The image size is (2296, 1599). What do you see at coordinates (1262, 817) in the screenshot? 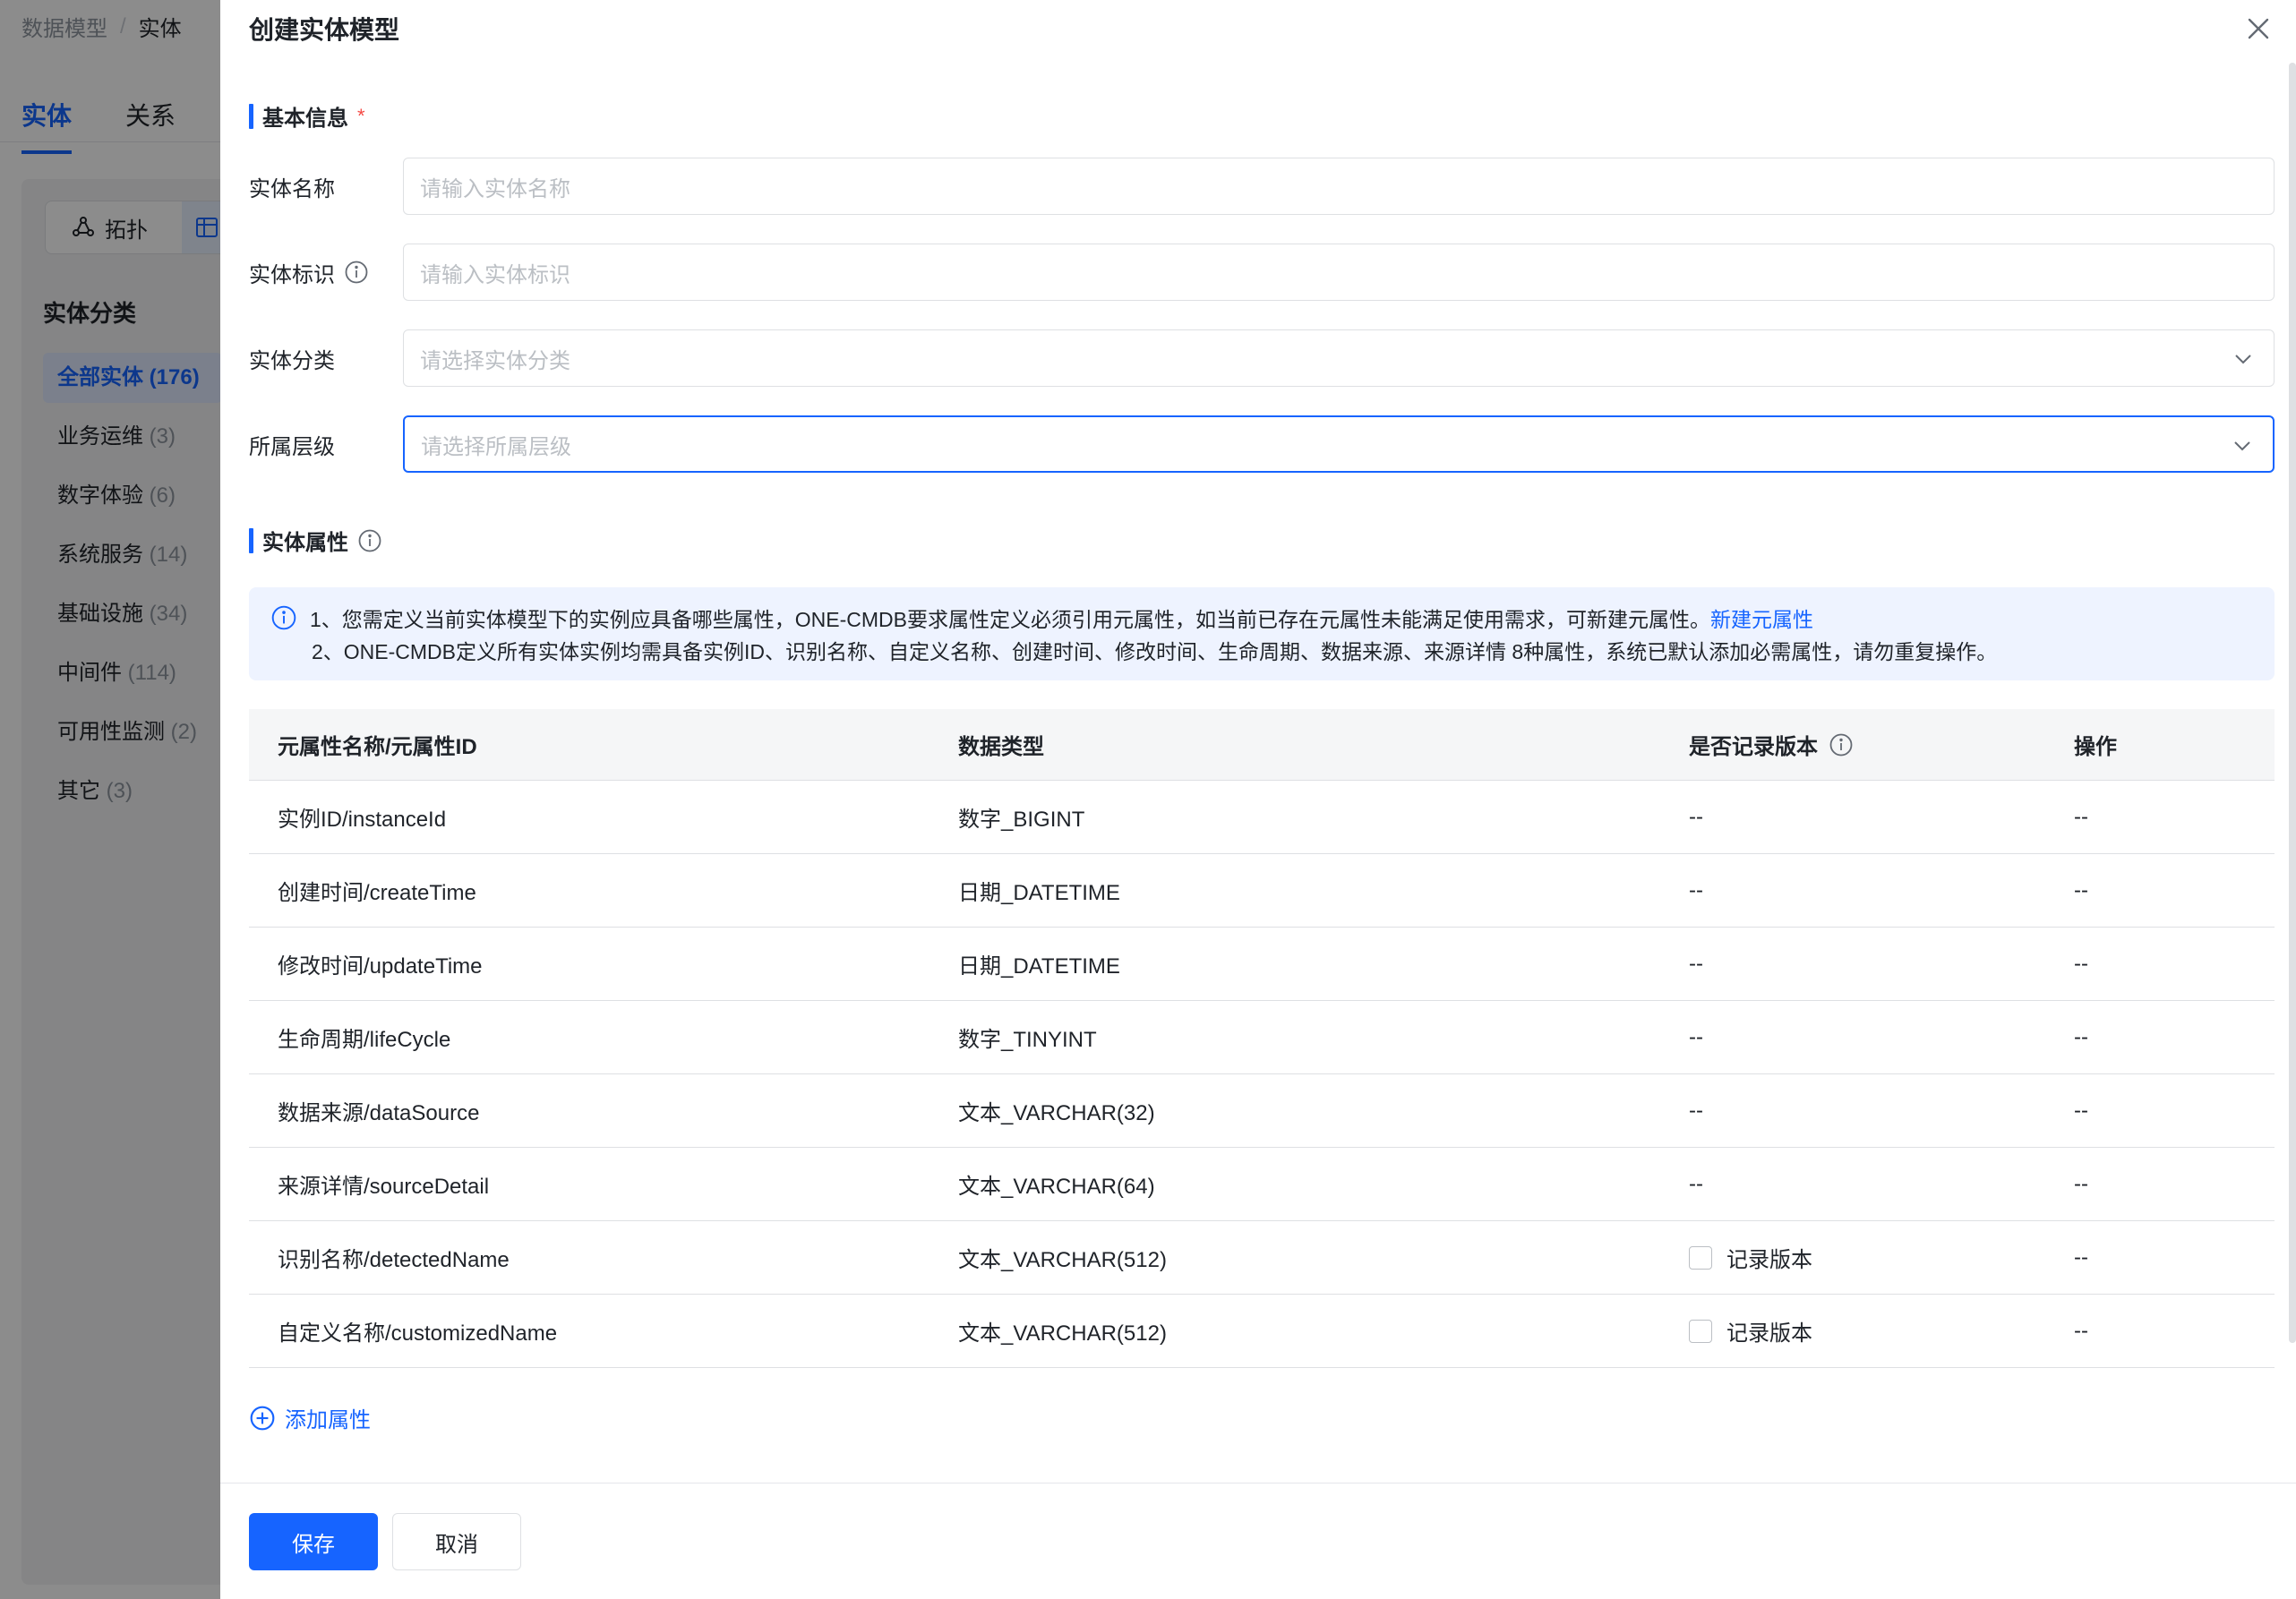
I see `table-row: 实例ID/instanceId 数字_BIGINT -- --` at bounding box center [1262, 817].